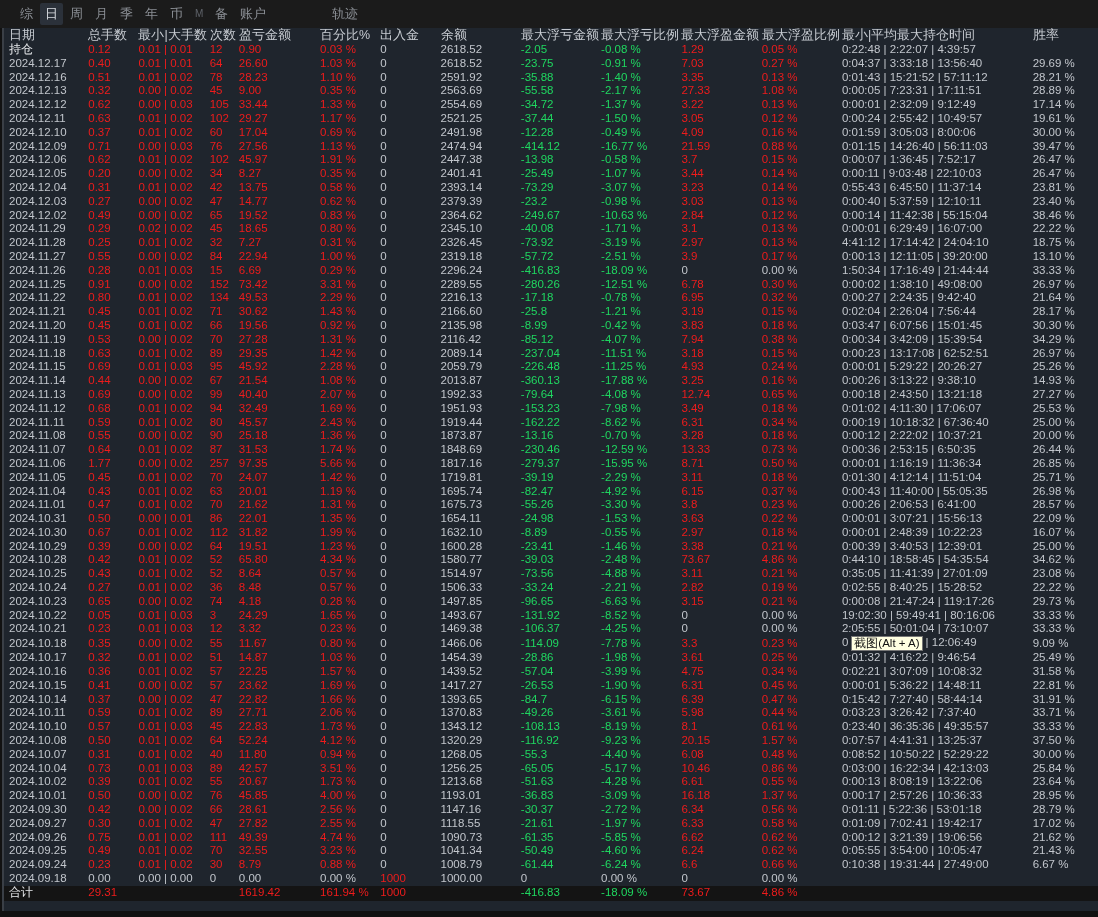 The width and height of the screenshot is (1098, 917). I want to click on table-cell: 21.62 %, so click(1053, 836).